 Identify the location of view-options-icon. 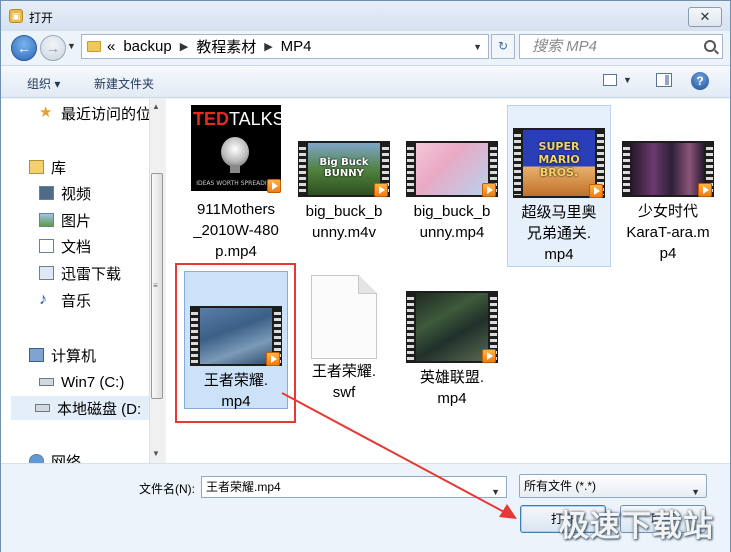
(610, 80).